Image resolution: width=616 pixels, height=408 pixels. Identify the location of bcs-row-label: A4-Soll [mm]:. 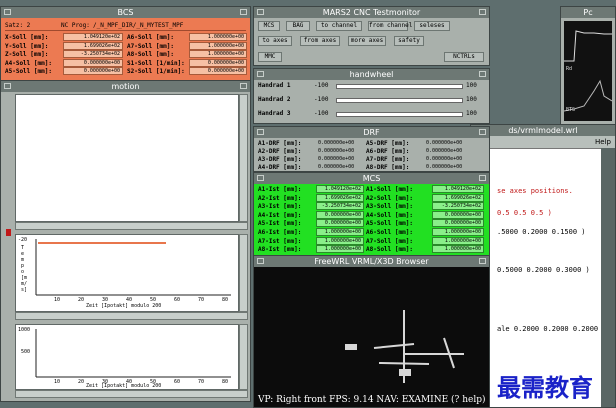
(28, 63).